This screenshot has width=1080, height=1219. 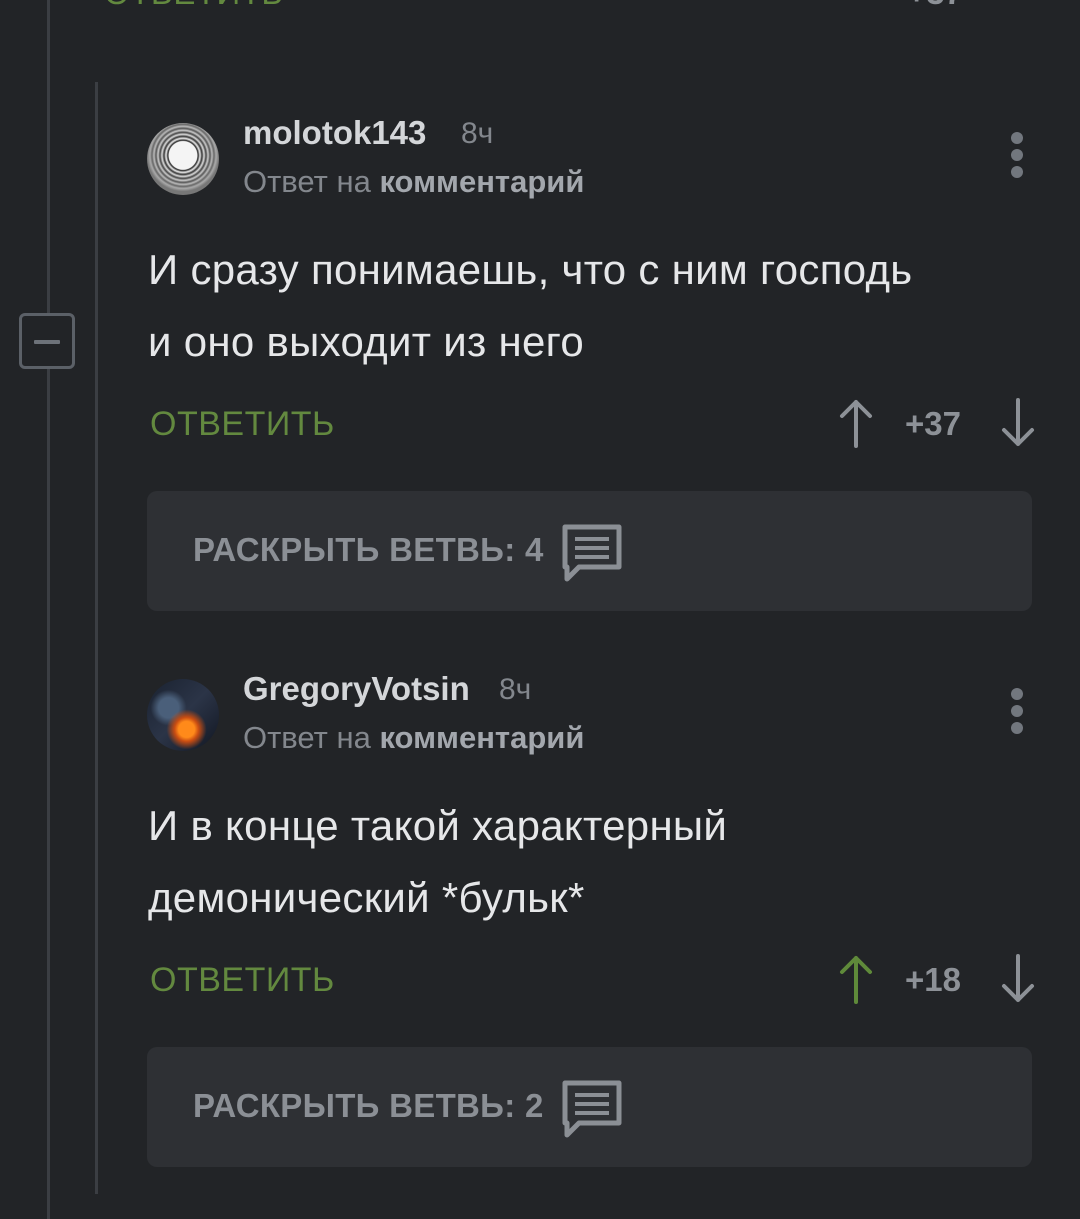 I want to click on username: molotok143, so click(x=334, y=133).